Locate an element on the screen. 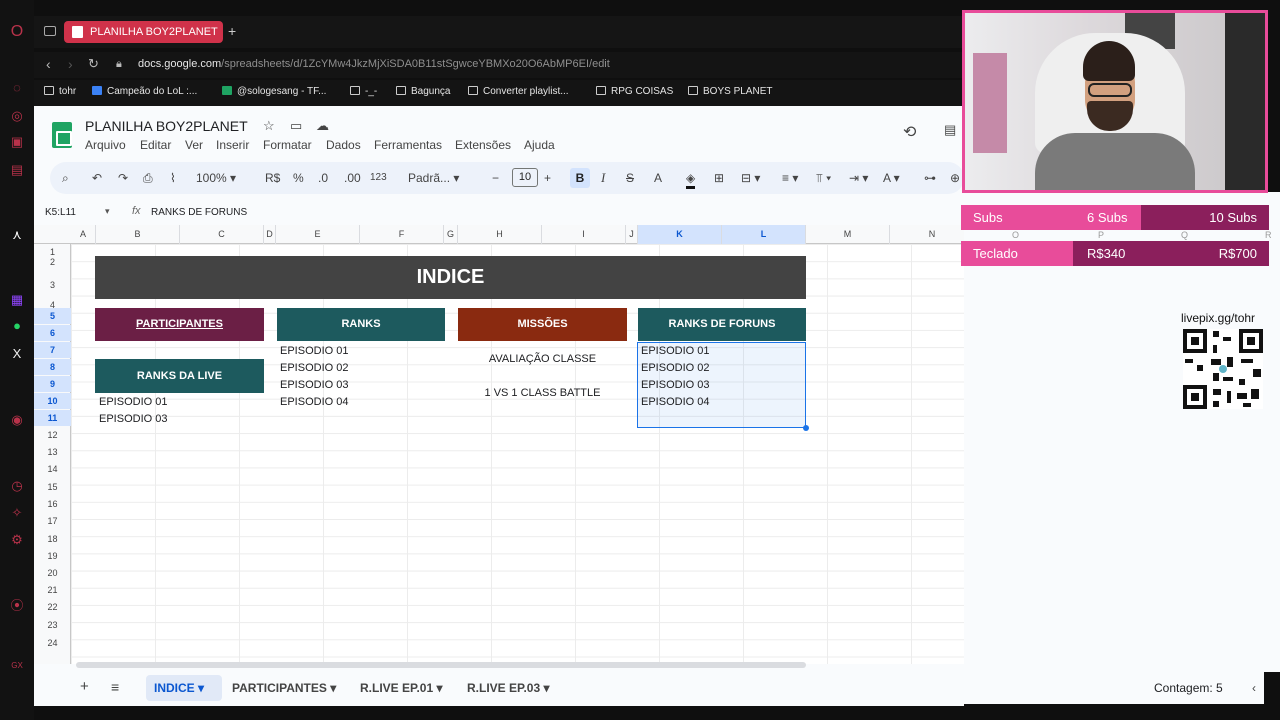 The image size is (1280, 720). column-header: C is located at coordinates (222, 234).